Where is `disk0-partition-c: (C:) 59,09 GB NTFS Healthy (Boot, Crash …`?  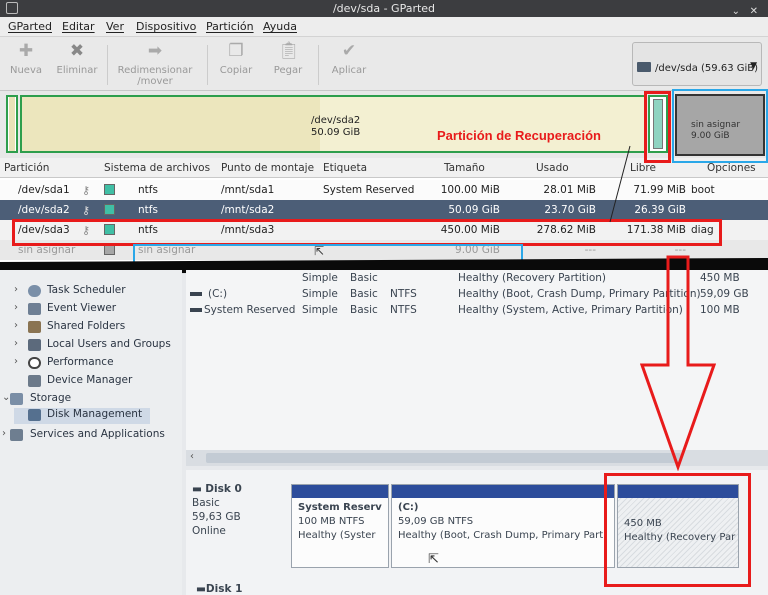 disk0-partition-c: (C:) 59,09 GB NTFS Healthy (Boot, Crash … is located at coordinates (503, 526).